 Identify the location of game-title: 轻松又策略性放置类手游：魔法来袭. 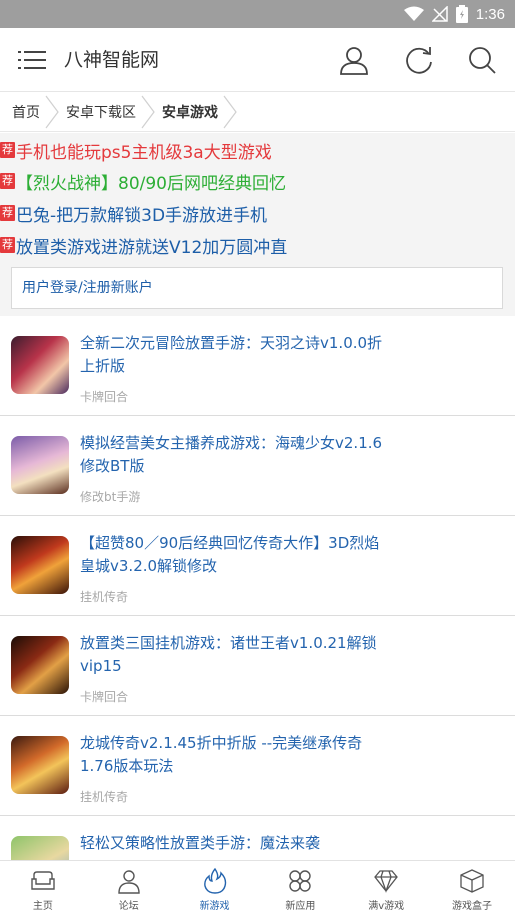
(235, 843).